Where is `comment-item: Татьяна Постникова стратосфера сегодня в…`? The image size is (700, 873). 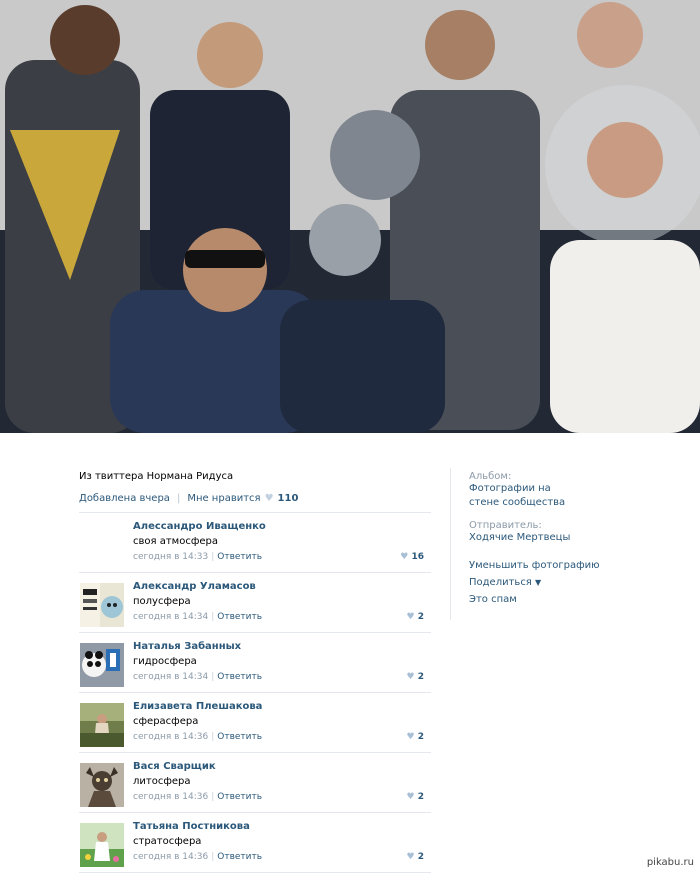 comment-item: Татьяна Постникова стратосфера сегодня в… is located at coordinates (255, 843).